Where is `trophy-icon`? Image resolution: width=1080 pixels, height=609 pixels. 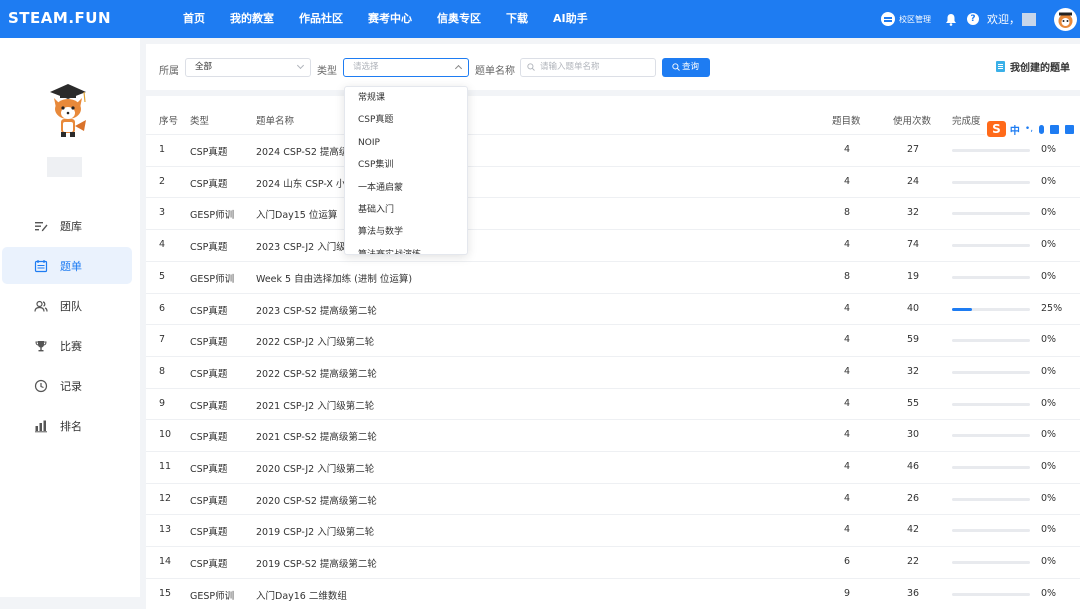 trophy-icon is located at coordinates (41, 345).